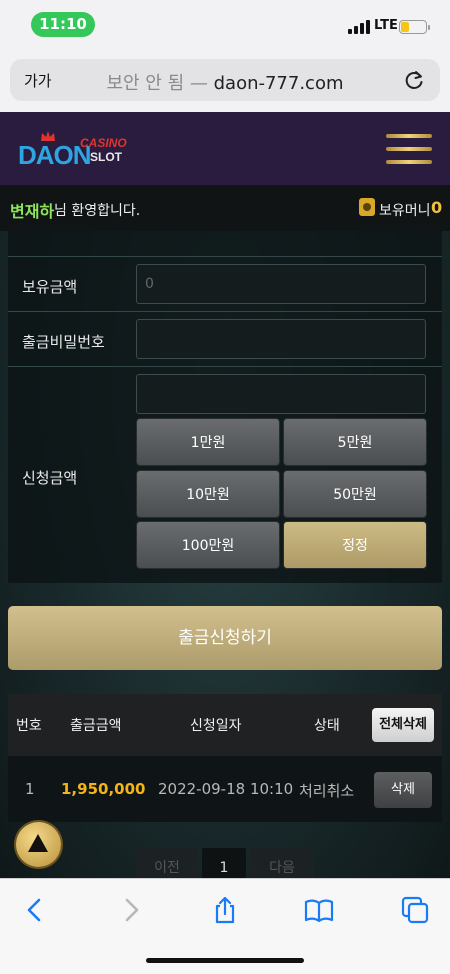 The height and width of the screenshot is (974, 450). I want to click on site-logo: DAON CASINO SLOT, so click(83, 150).